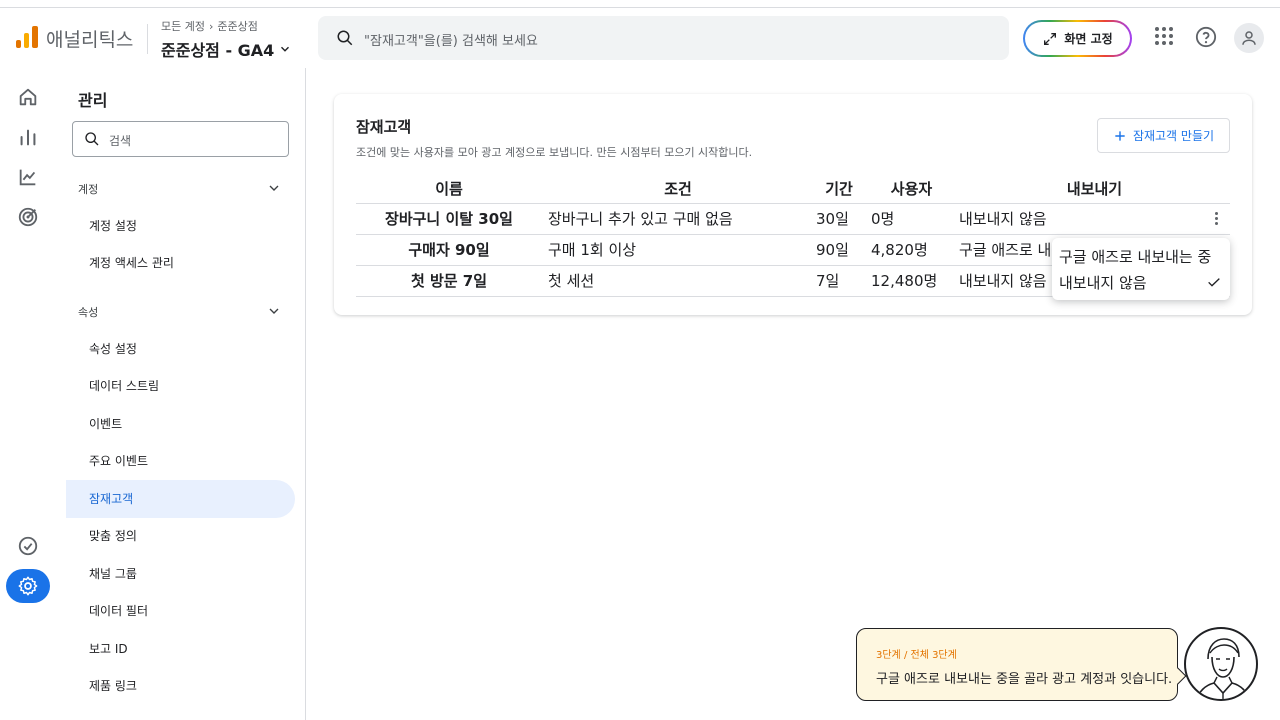 Image resolution: width=1280 pixels, height=720 pixels. Describe the element at coordinates (147, 39) in the screenshot. I see `header-divider` at that location.